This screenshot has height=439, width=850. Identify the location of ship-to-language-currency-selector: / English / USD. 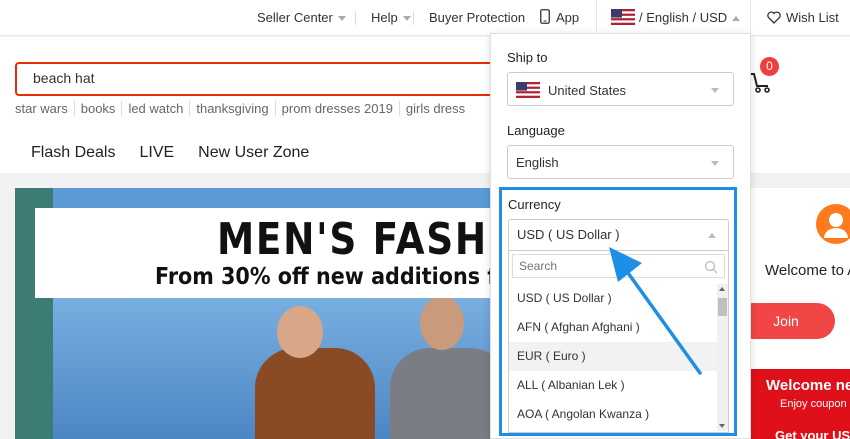
(673, 18).